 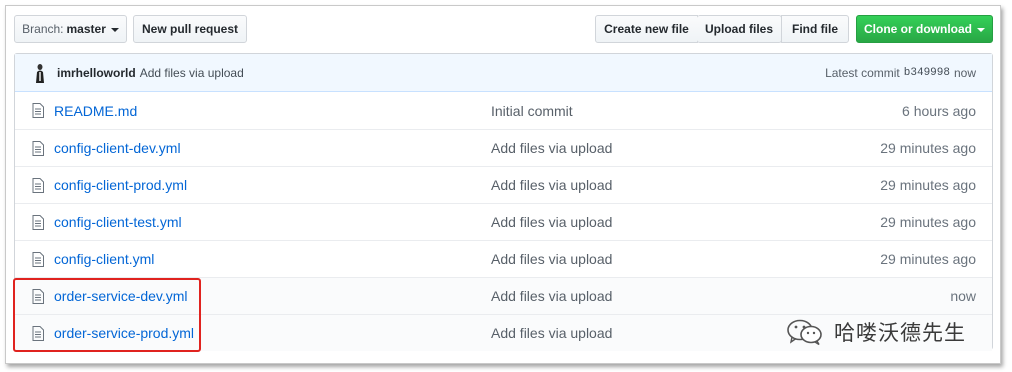 What do you see at coordinates (862, 72) in the screenshot?
I see `latest-commit-label: Latest commit` at bounding box center [862, 72].